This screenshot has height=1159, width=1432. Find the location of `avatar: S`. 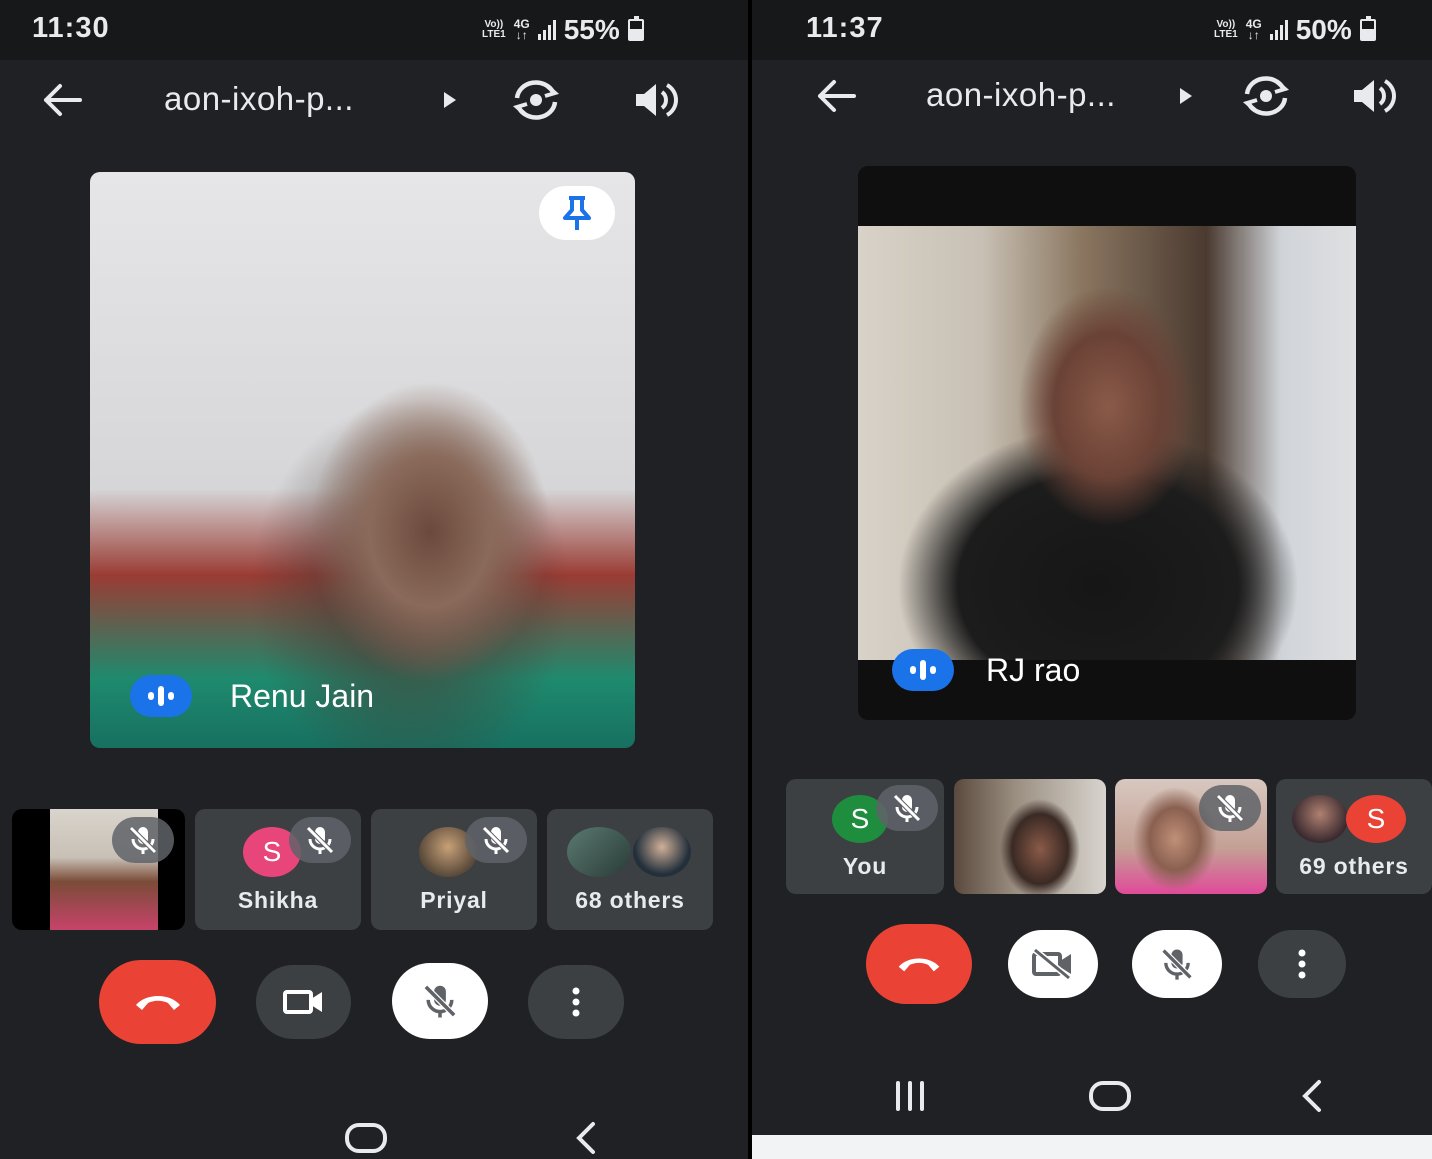

avatar: S is located at coordinates (1376, 819).